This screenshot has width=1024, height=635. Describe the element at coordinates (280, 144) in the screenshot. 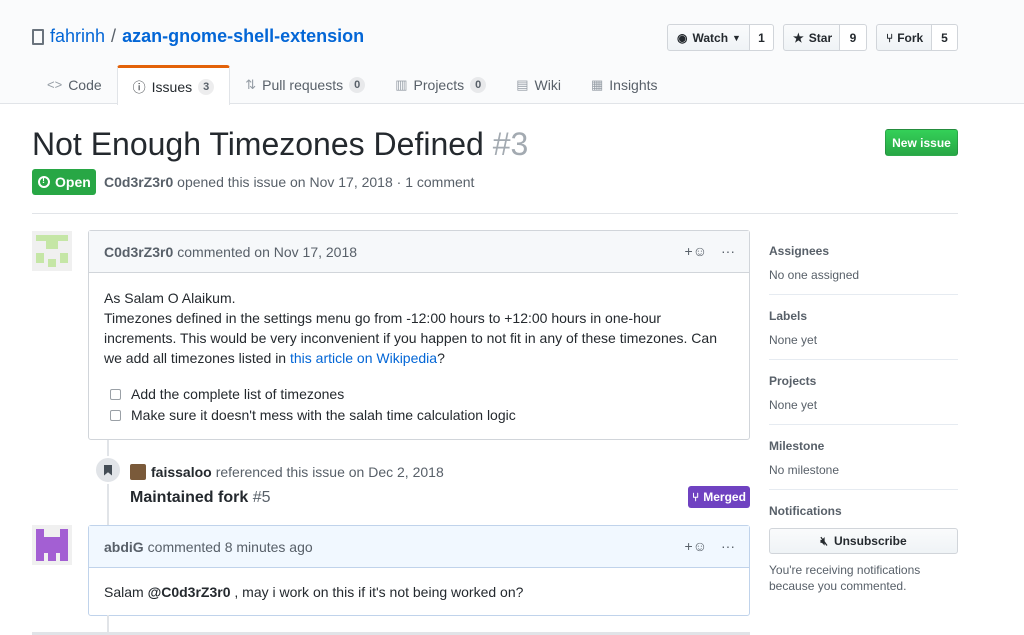

I see `issue-title: Not Enough Timezones Defined #3` at that location.